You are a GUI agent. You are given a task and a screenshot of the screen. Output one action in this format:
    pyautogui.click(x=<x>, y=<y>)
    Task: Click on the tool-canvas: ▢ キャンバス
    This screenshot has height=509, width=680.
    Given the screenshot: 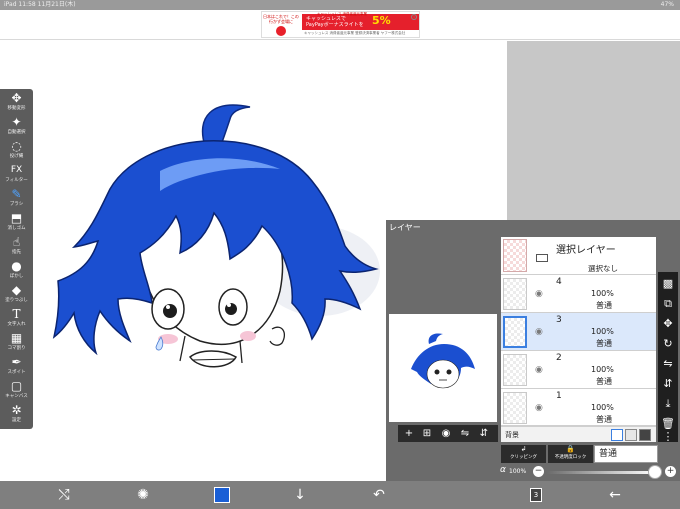 What is the action you would take?
    pyautogui.click(x=16, y=391)
    